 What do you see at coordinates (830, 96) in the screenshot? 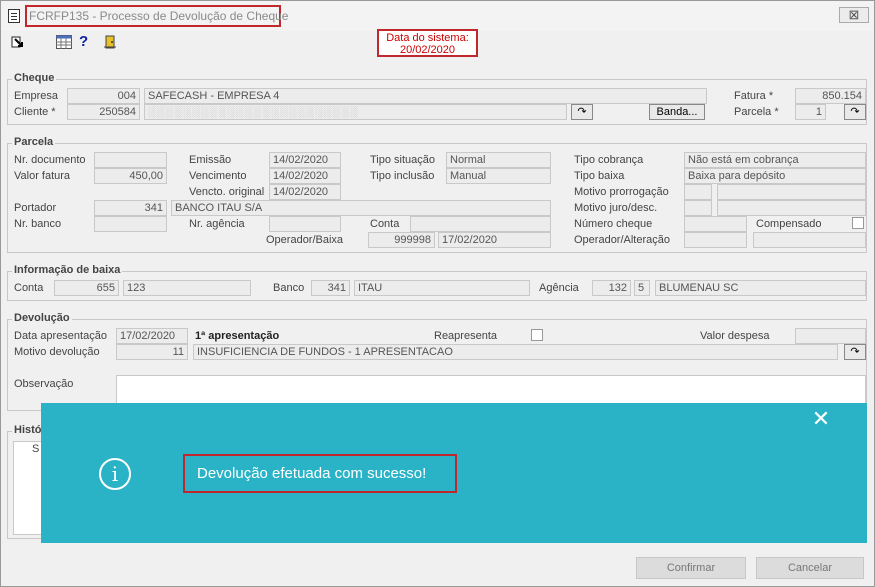
I see `fatura-field: 850.154` at bounding box center [830, 96].